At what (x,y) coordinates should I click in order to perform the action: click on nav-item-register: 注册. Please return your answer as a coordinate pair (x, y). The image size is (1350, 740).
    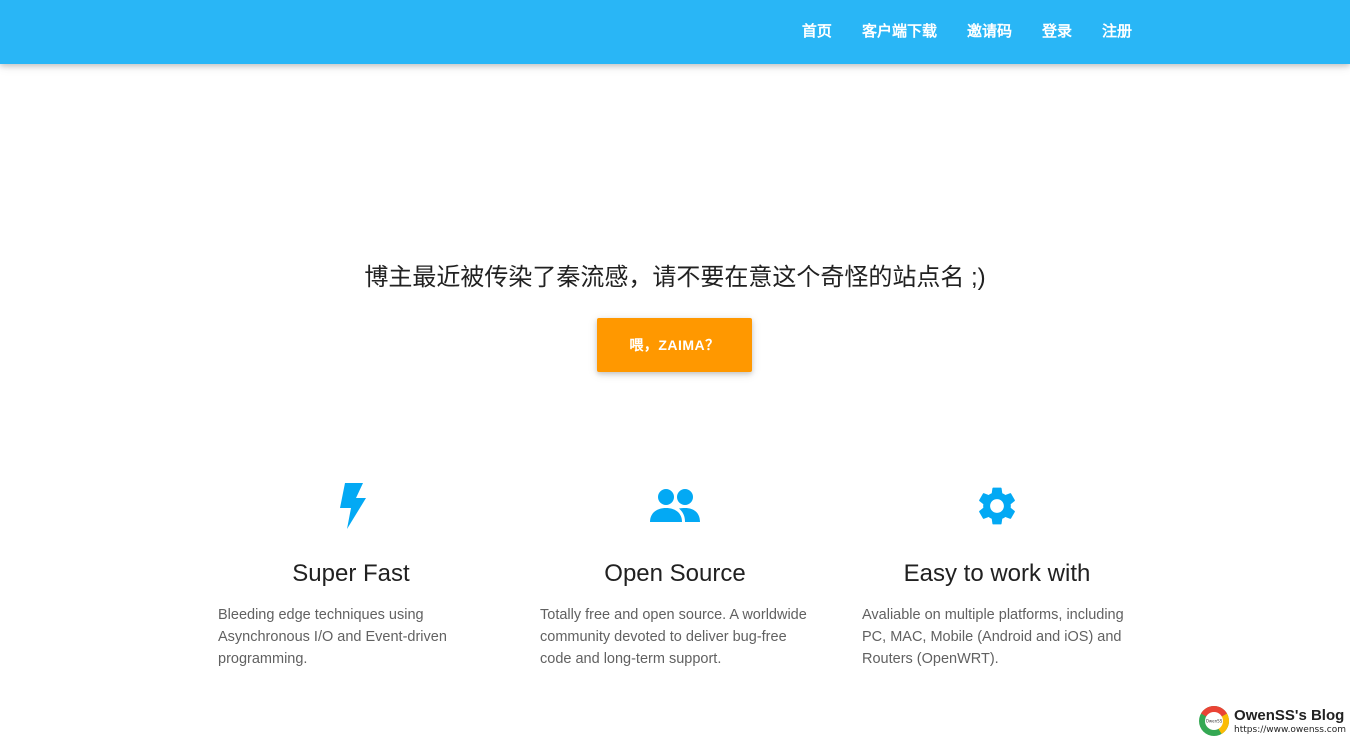
    Looking at the image, I should click on (1117, 32).